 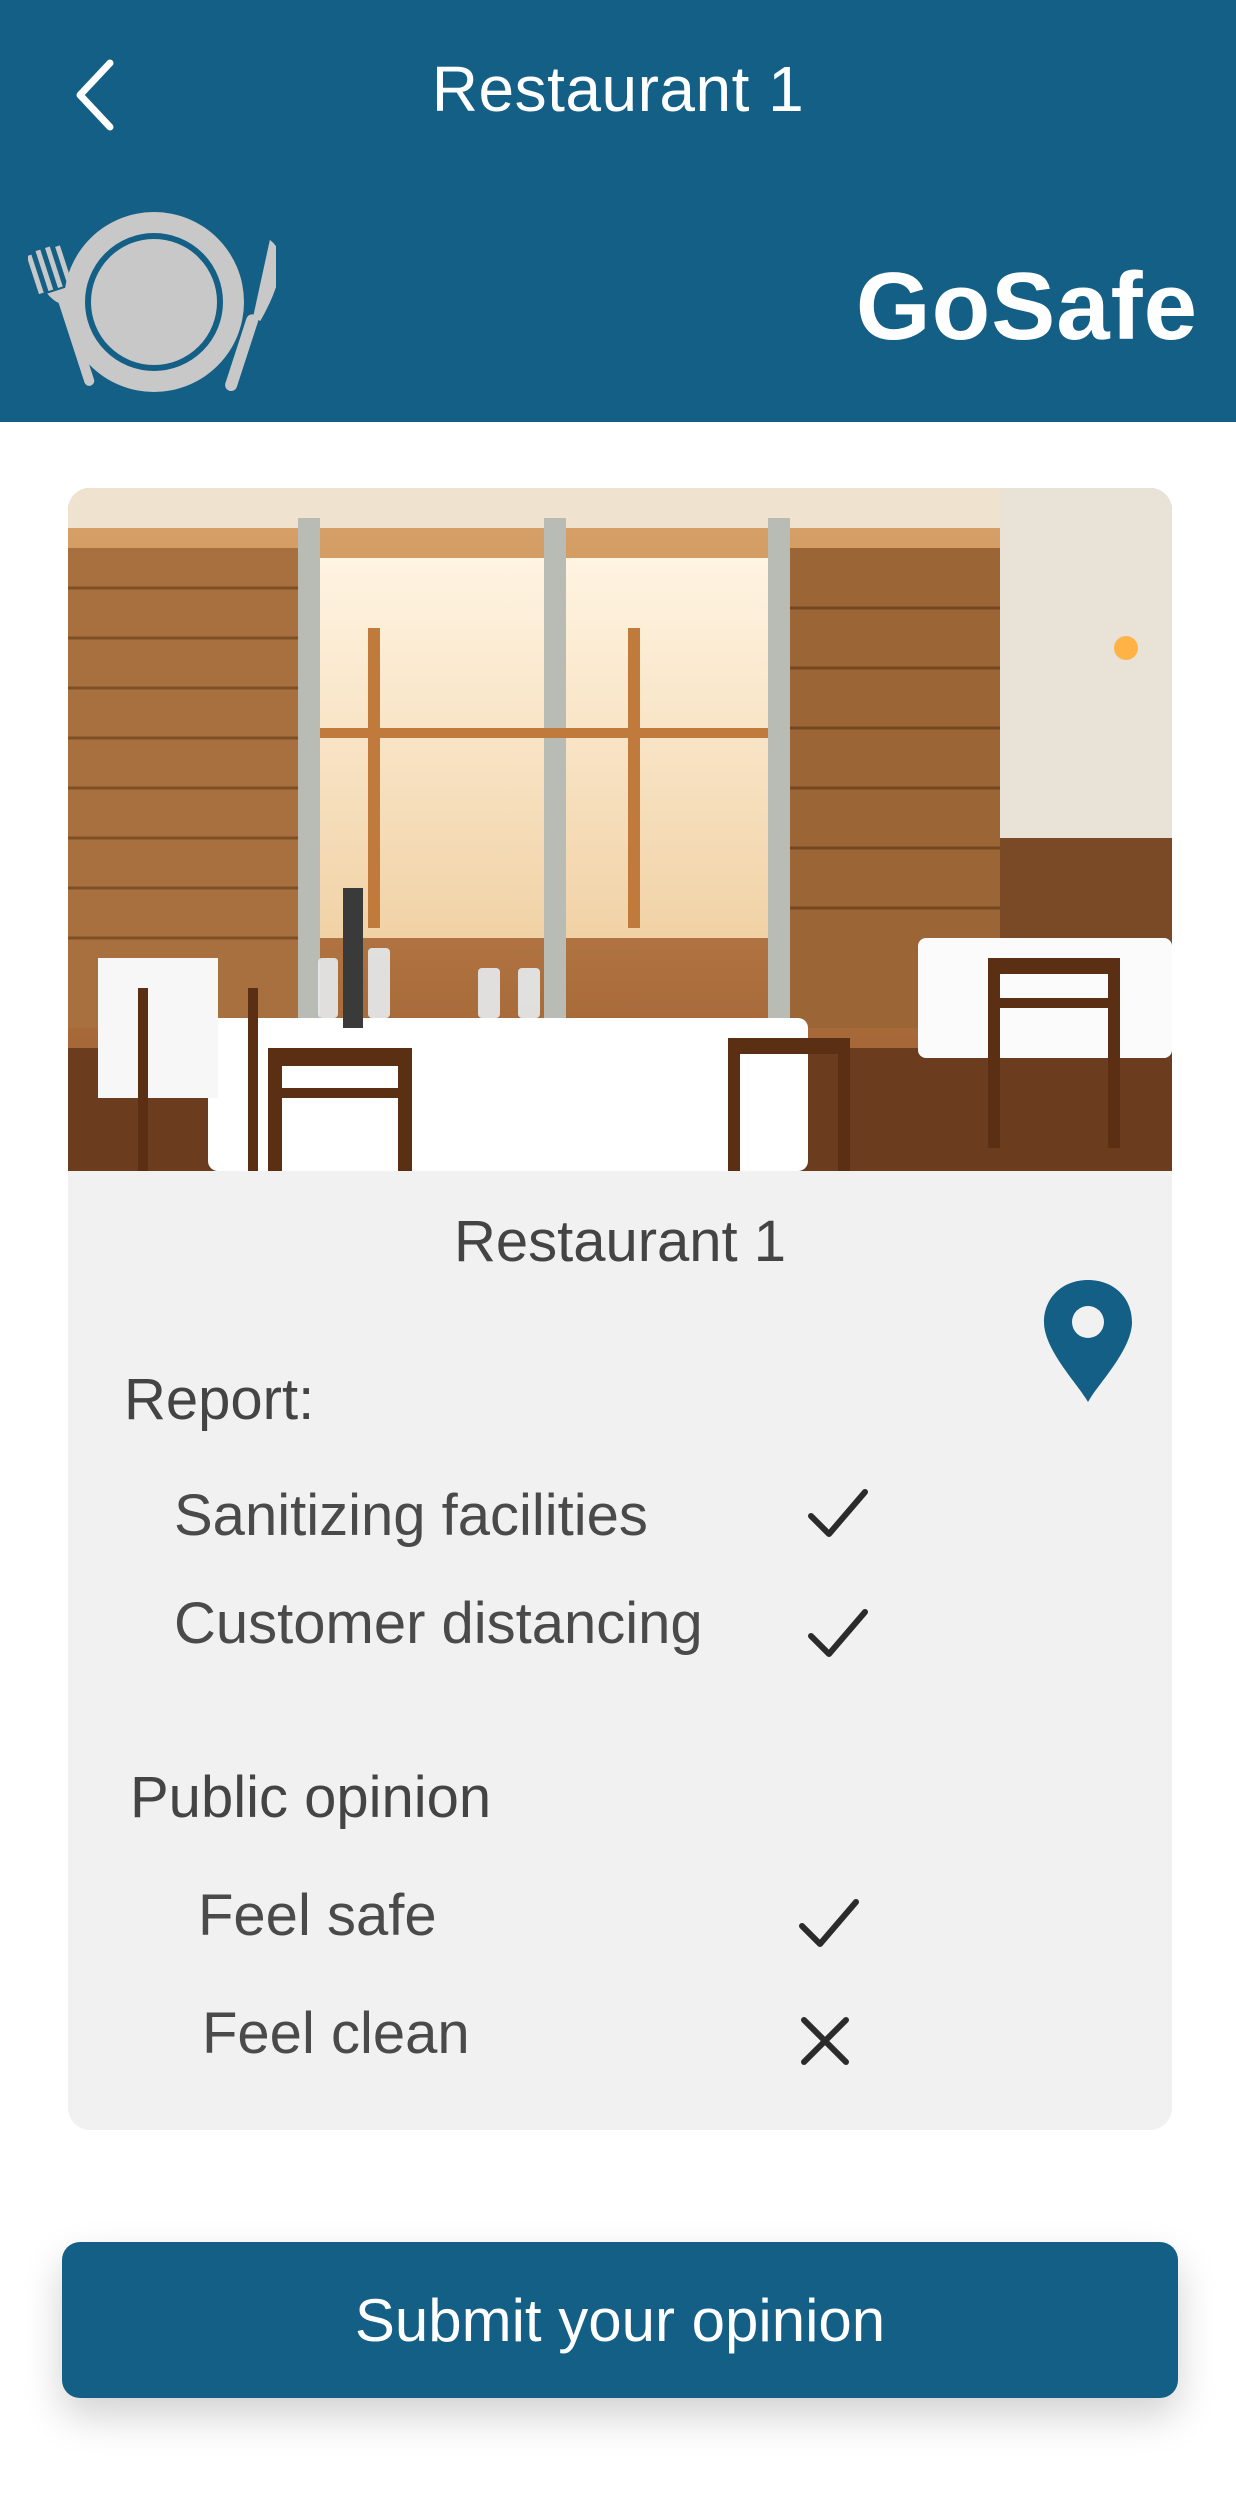 What do you see at coordinates (336, 2033) in the screenshot?
I see `opinion-item-label: Feel clean` at bounding box center [336, 2033].